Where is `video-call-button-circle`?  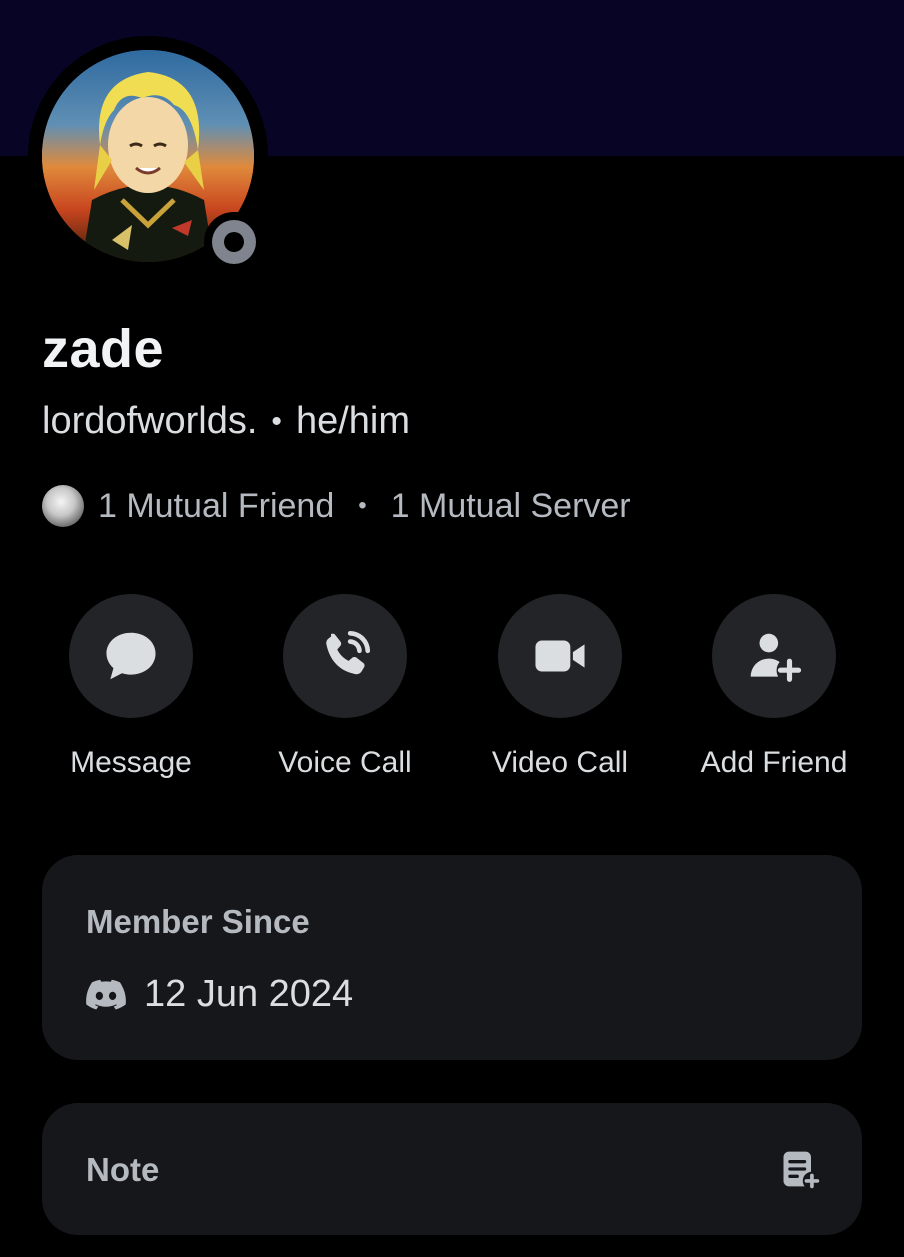
video-call-button-circle is located at coordinates (560, 656).